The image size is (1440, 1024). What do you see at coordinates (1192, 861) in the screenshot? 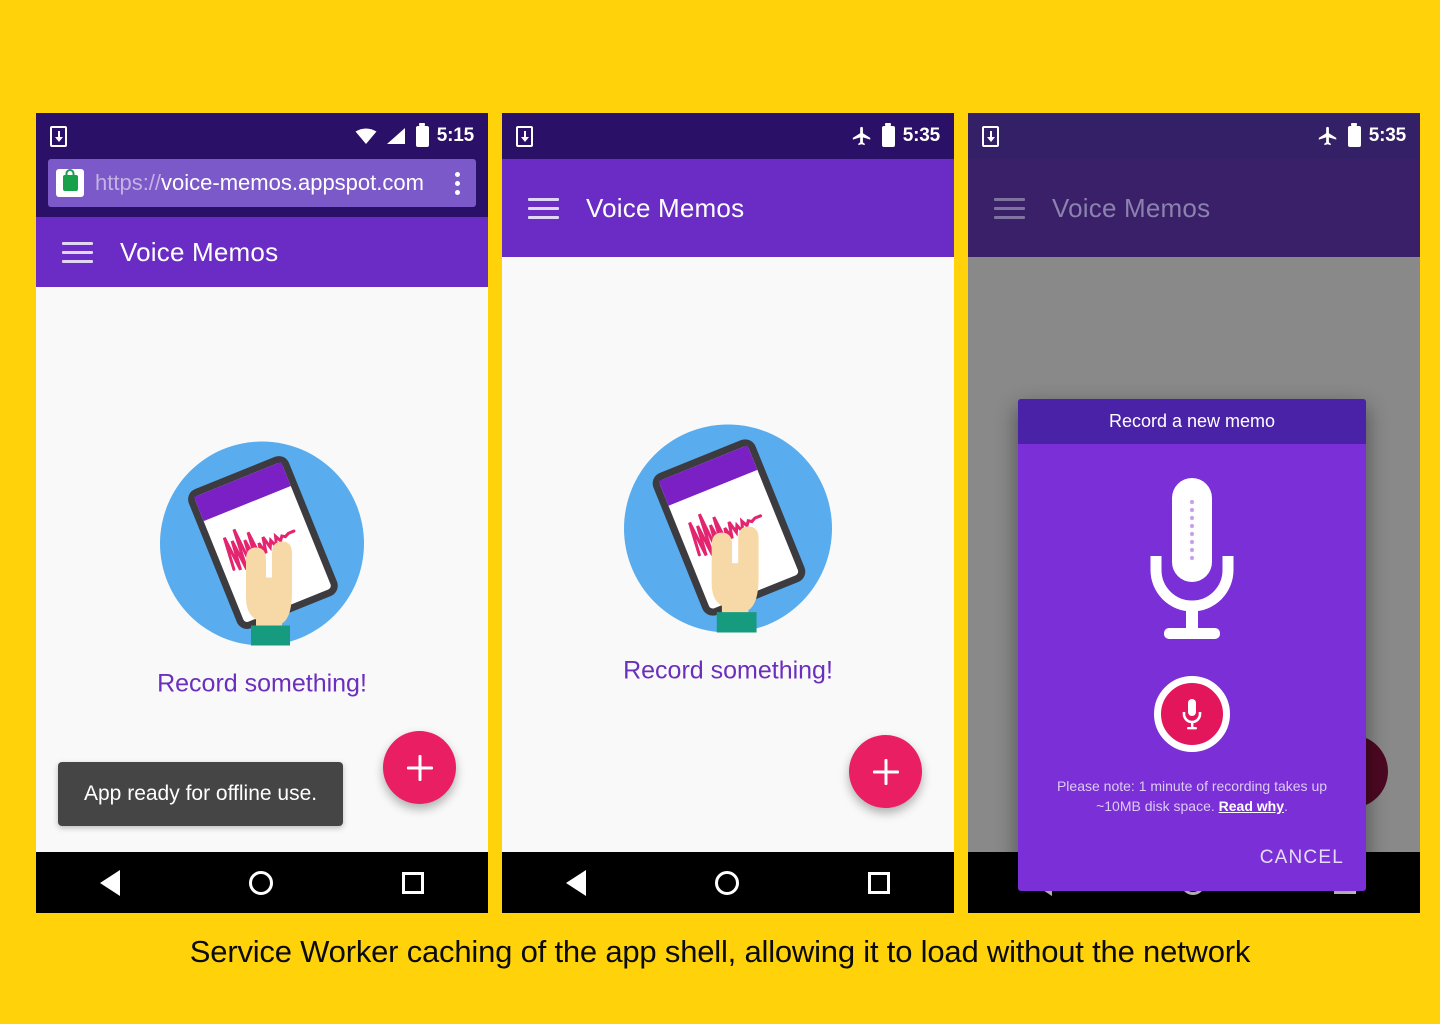
I see `dialog-actions: CANCEL` at bounding box center [1192, 861].